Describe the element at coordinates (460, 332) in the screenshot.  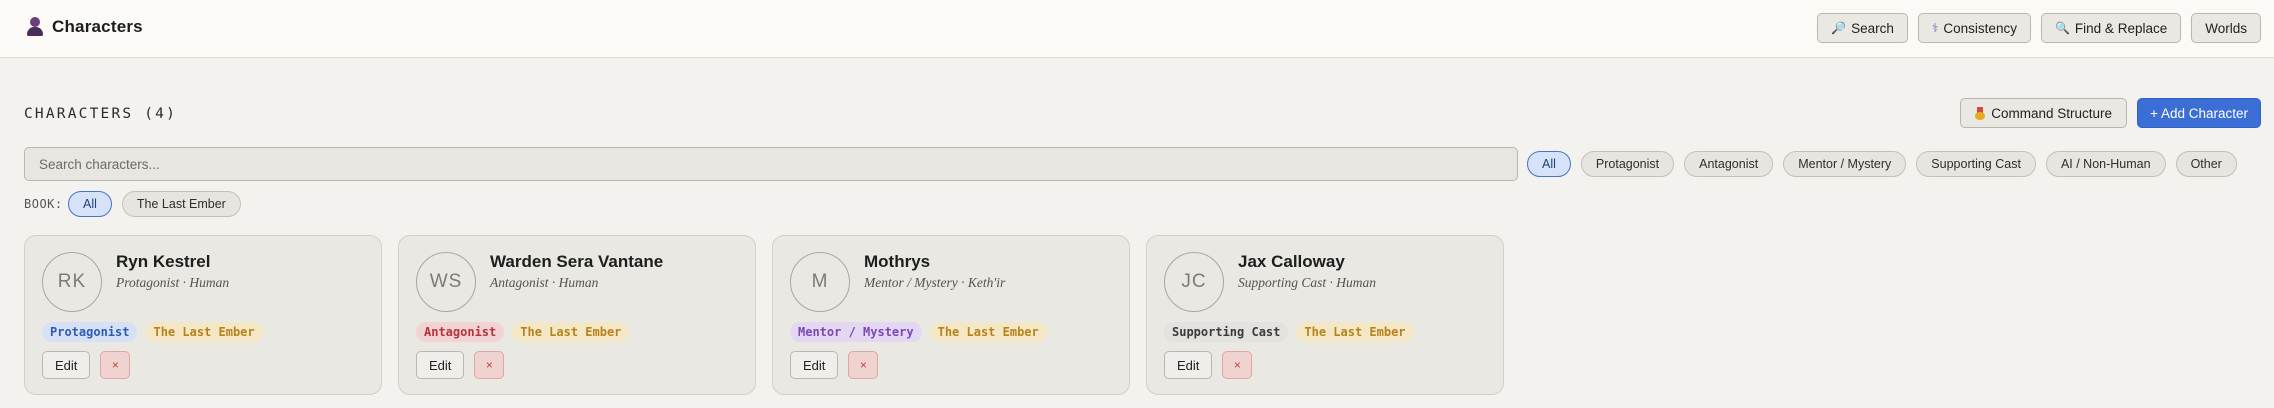
I see `role-tag: Antagonist` at that location.